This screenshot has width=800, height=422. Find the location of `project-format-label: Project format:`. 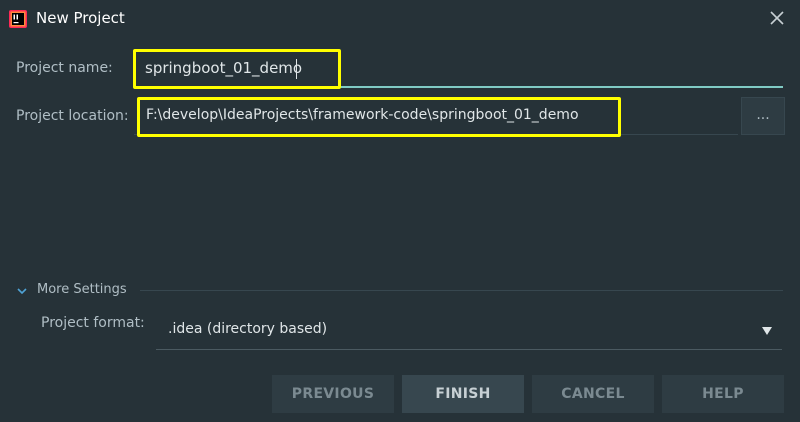

project-format-label: Project format: is located at coordinates (93, 323).